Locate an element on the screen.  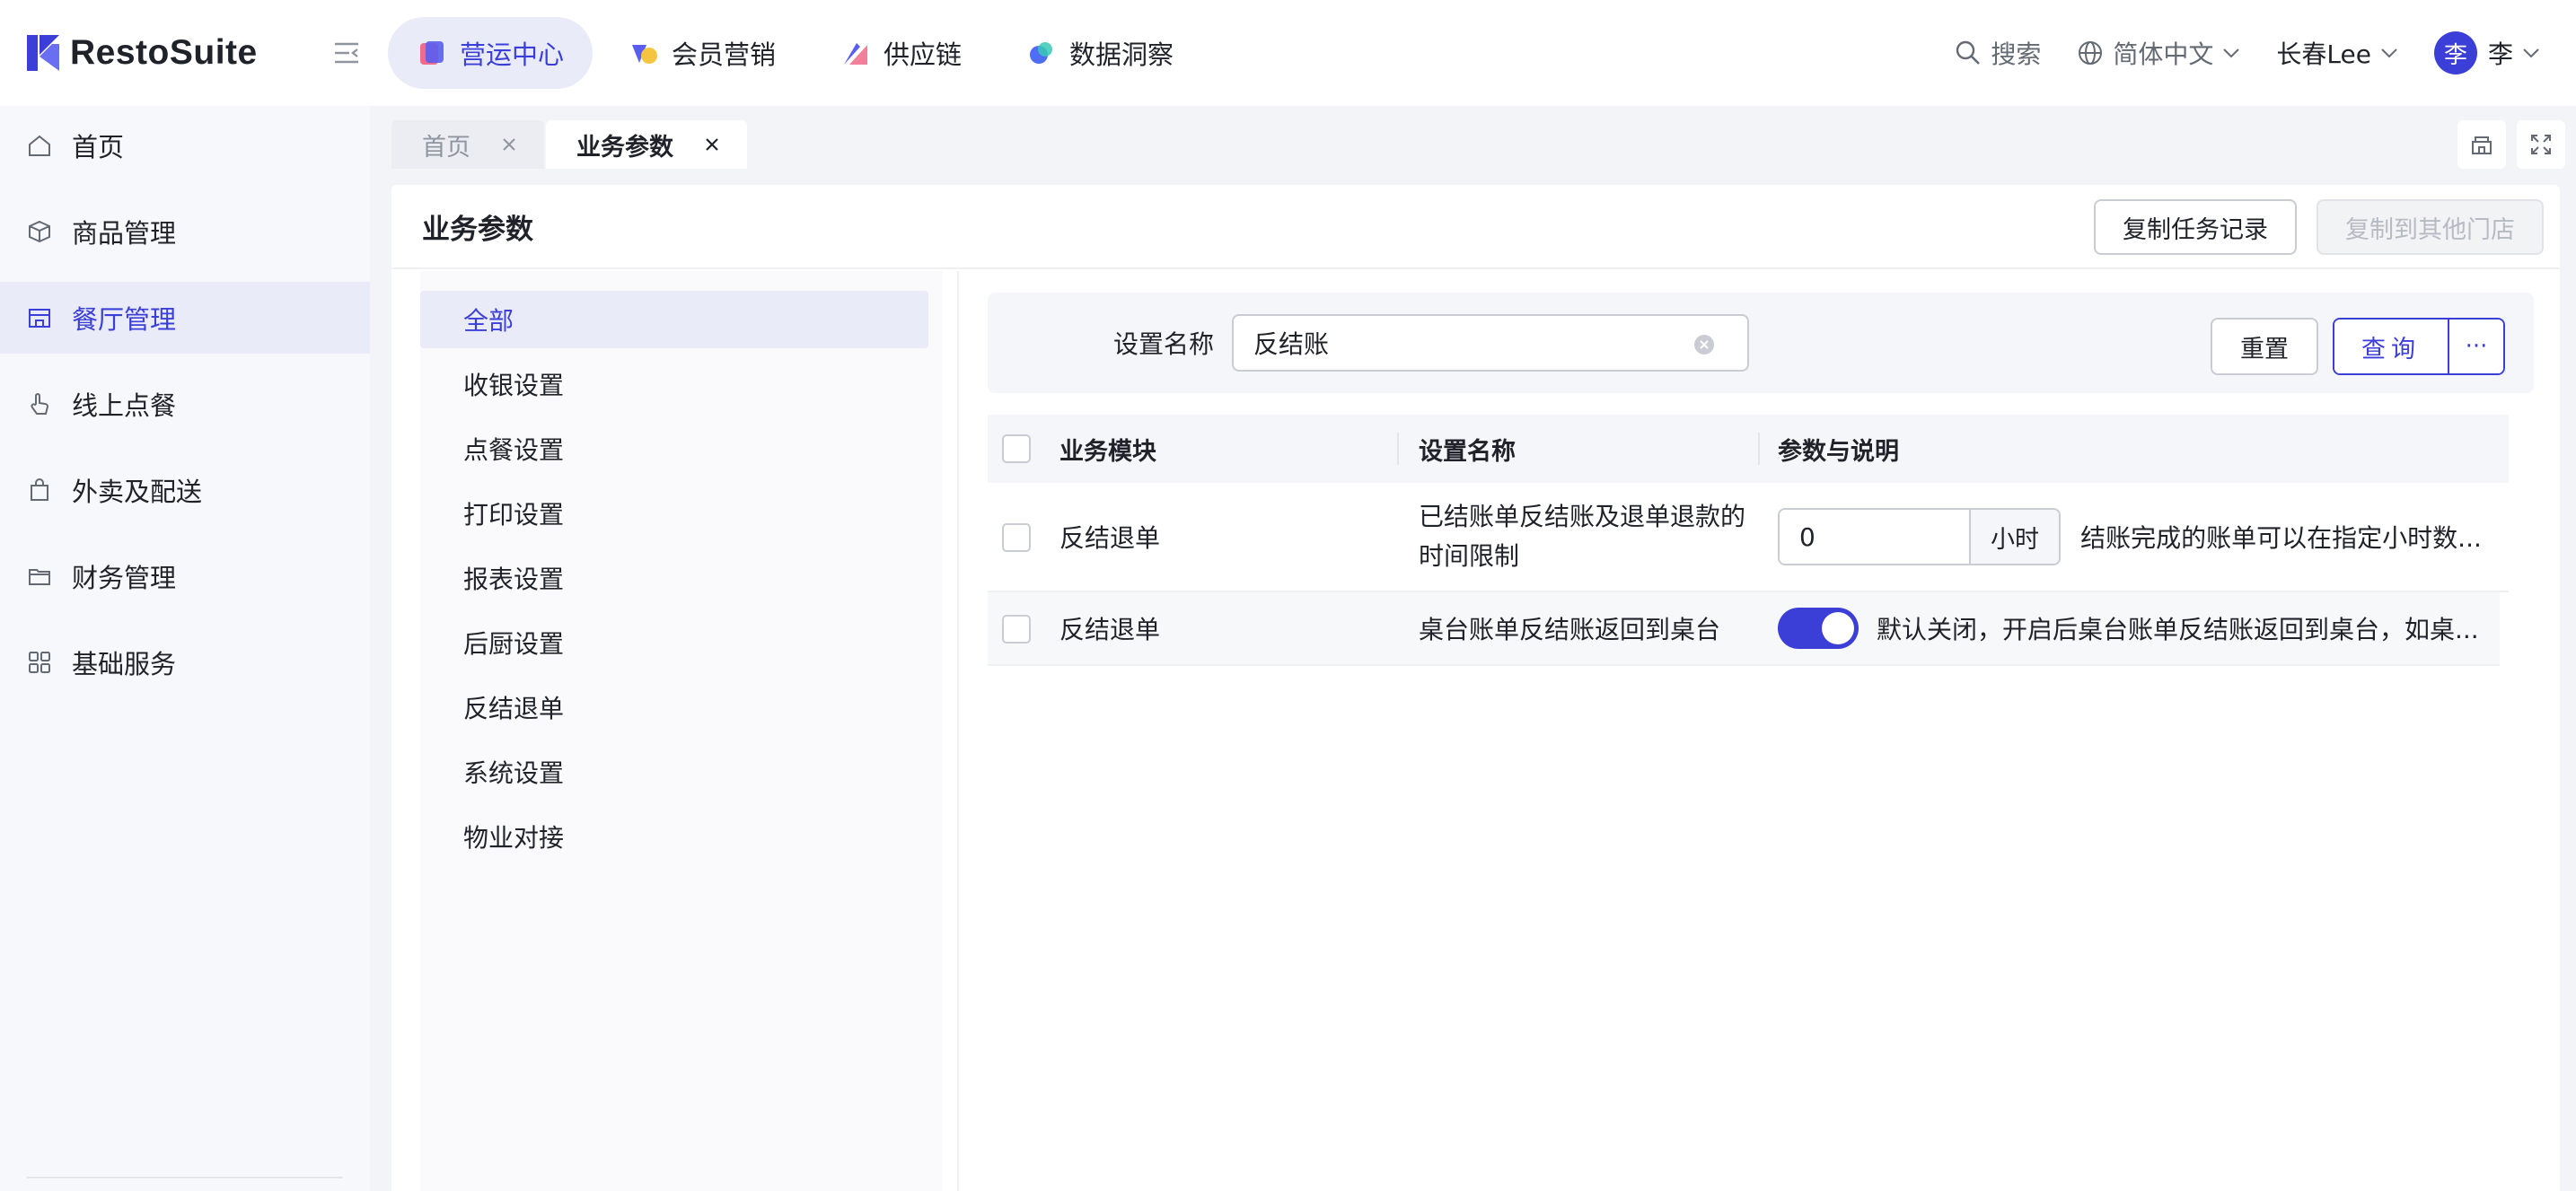
row-setting-name: 桌台账单反结账返回到桌台 is located at coordinates (1570, 629).